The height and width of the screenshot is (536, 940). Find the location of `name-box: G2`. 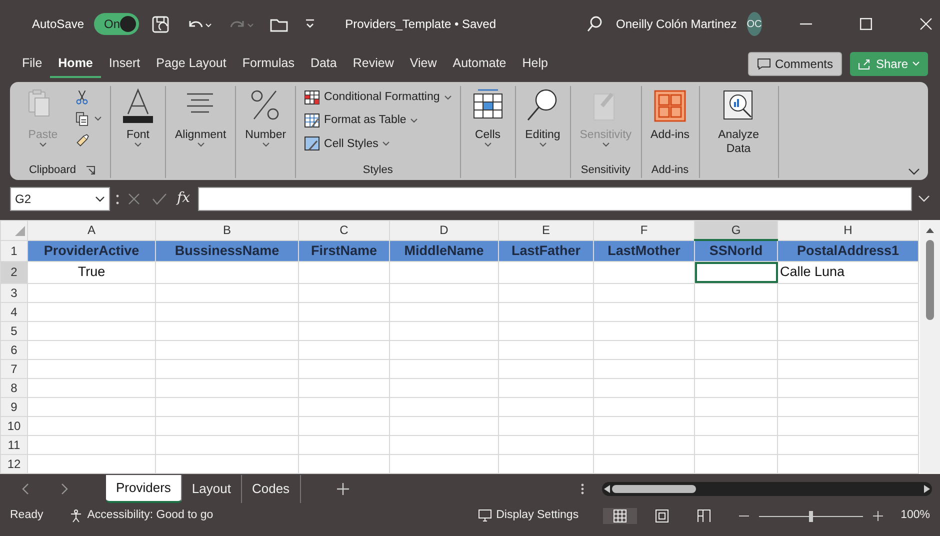

name-box: G2 is located at coordinates (60, 199).